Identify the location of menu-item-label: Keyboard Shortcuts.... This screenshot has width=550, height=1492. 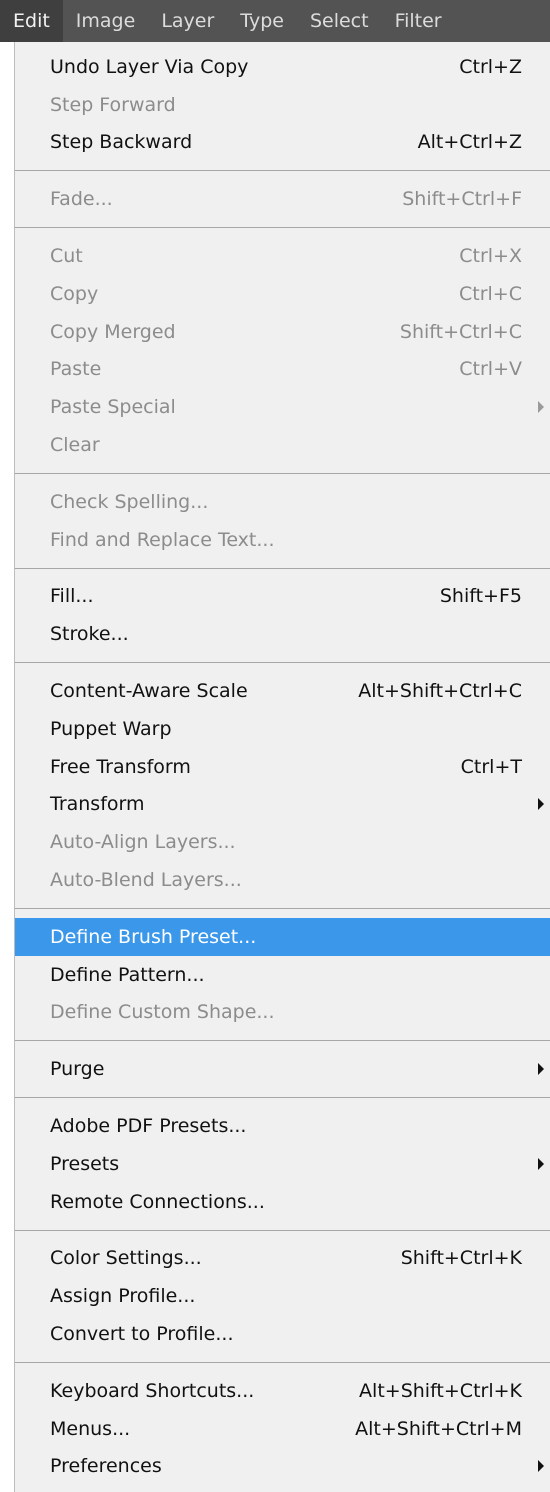
(152, 1390).